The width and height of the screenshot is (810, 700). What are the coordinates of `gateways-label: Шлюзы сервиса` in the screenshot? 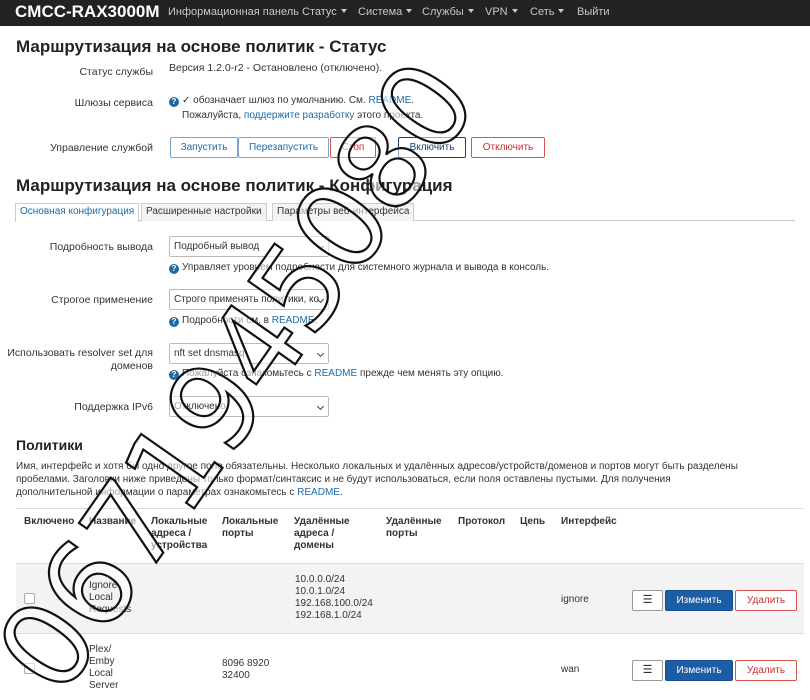 It's located at (113, 103).